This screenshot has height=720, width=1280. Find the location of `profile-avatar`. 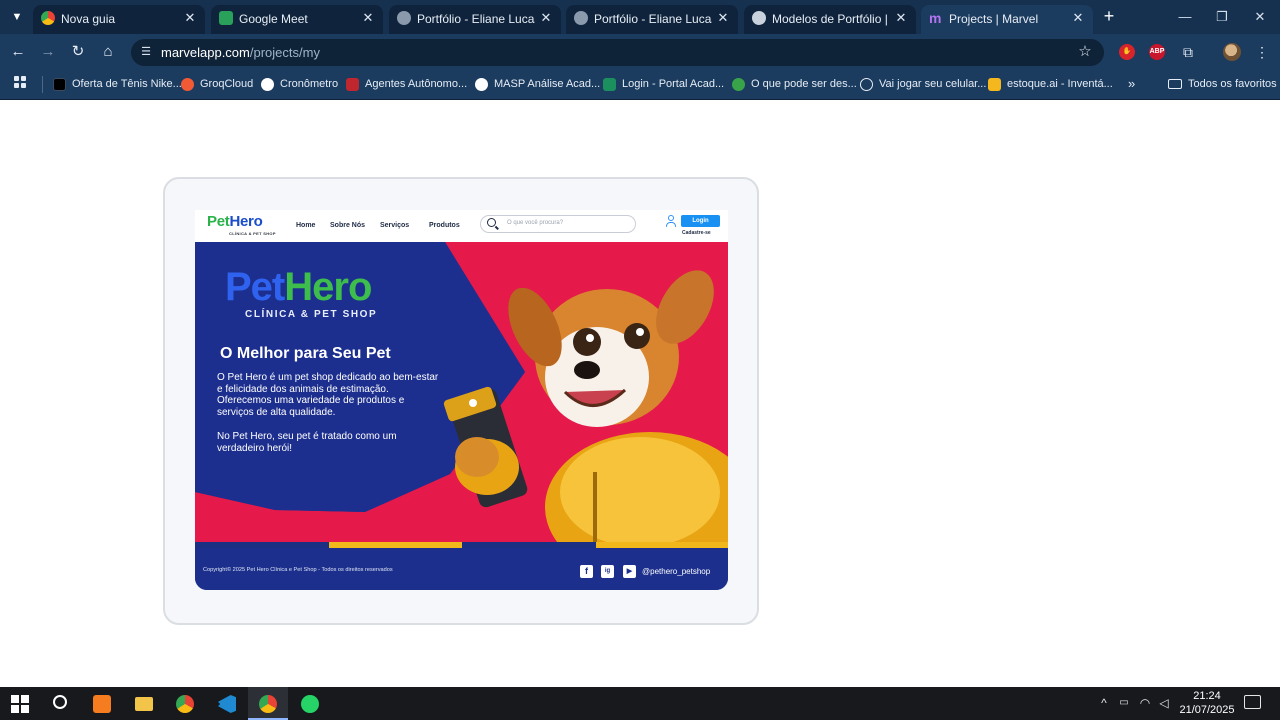

profile-avatar is located at coordinates (1232, 52).